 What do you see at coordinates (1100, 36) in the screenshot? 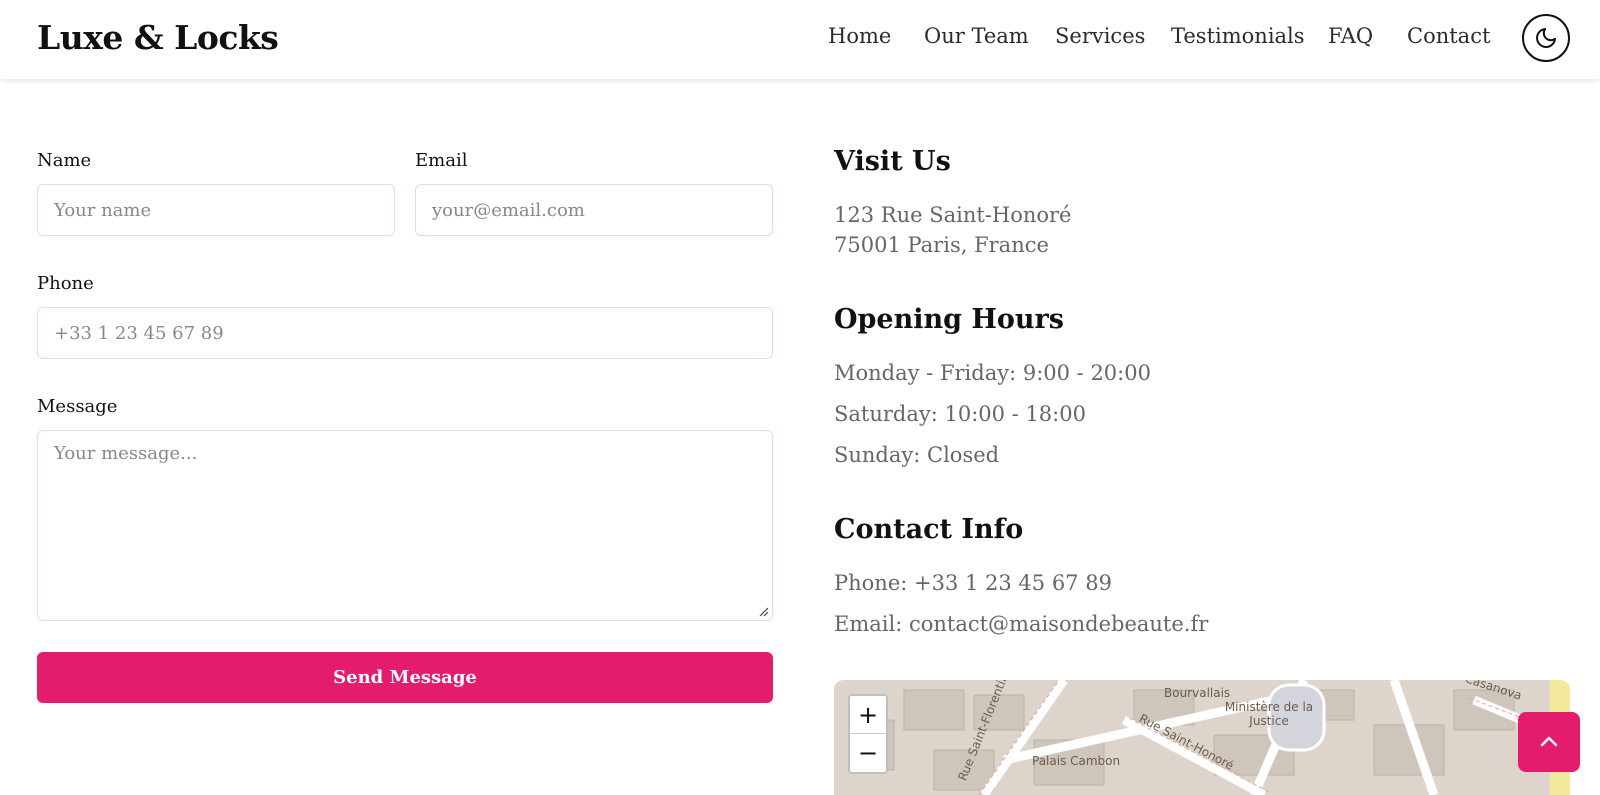
I see `nav-services: Services` at bounding box center [1100, 36].